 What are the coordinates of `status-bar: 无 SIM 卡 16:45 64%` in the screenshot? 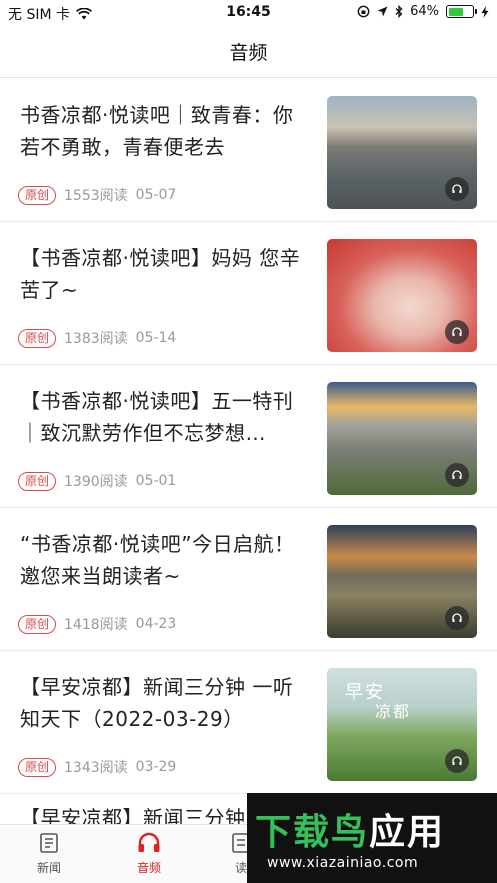 It's located at (248, 13).